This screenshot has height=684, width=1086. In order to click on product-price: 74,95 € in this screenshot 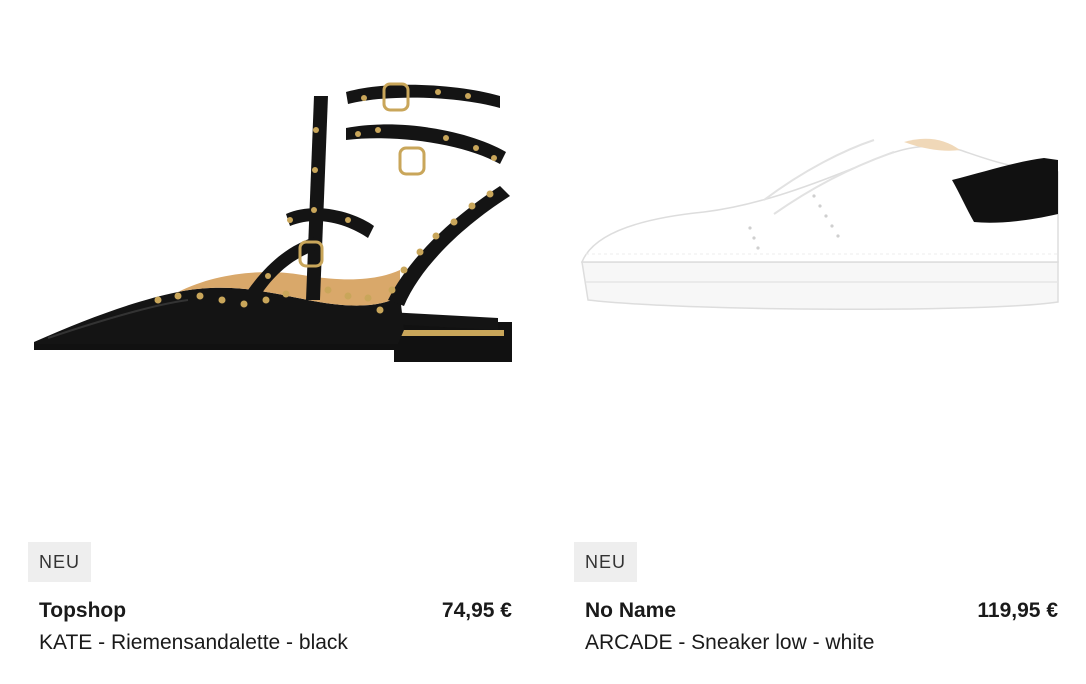, I will do `click(476, 610)`.